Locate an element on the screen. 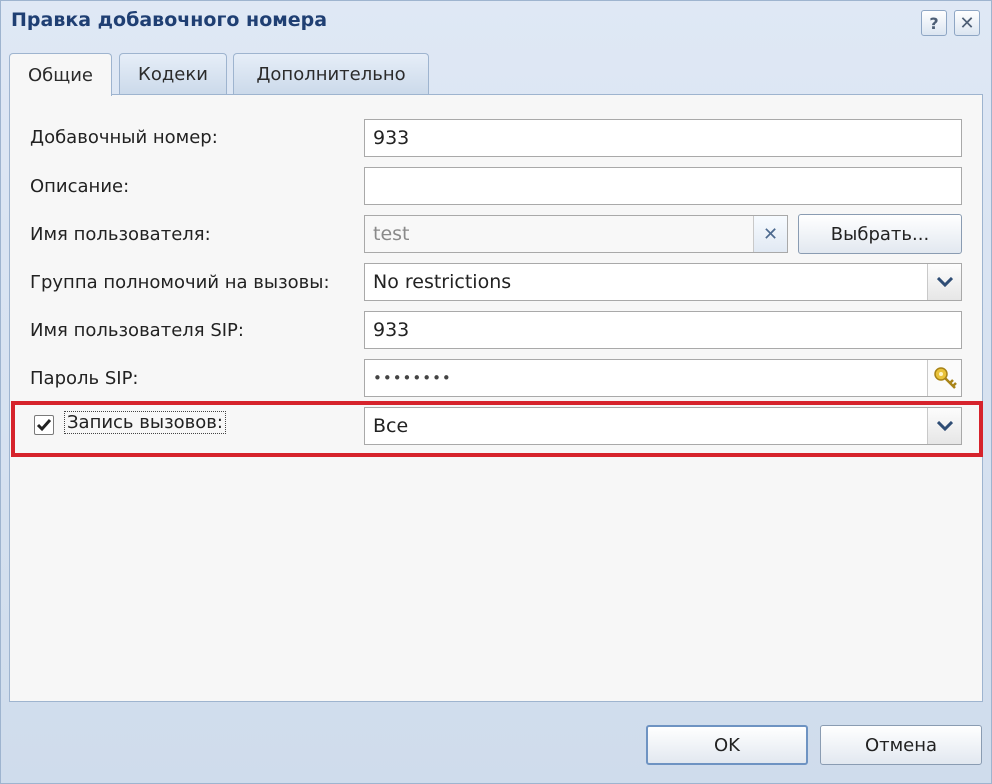 This screenshot has width=992, height=784. generate-password-button is located at coordinates (944, 378).